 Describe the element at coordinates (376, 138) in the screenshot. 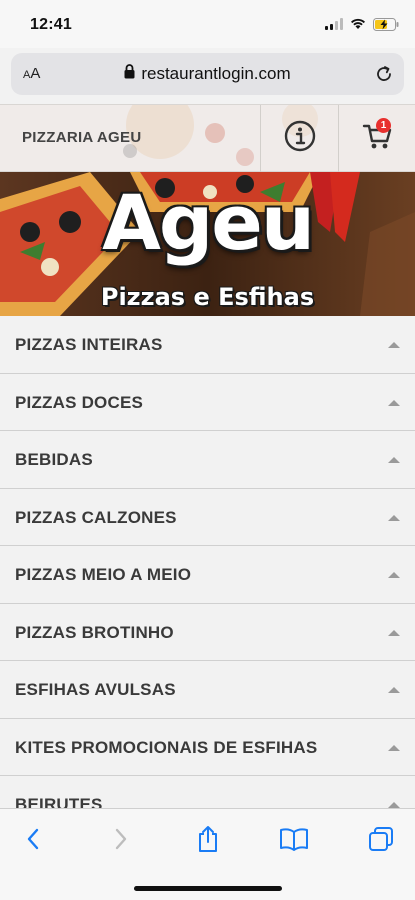

I see `cart-button: 1` at that location.